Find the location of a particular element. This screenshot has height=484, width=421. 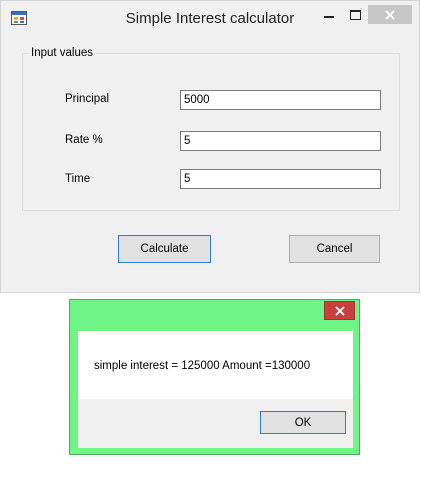

time-label: Time is located at coordinates (78, 179).